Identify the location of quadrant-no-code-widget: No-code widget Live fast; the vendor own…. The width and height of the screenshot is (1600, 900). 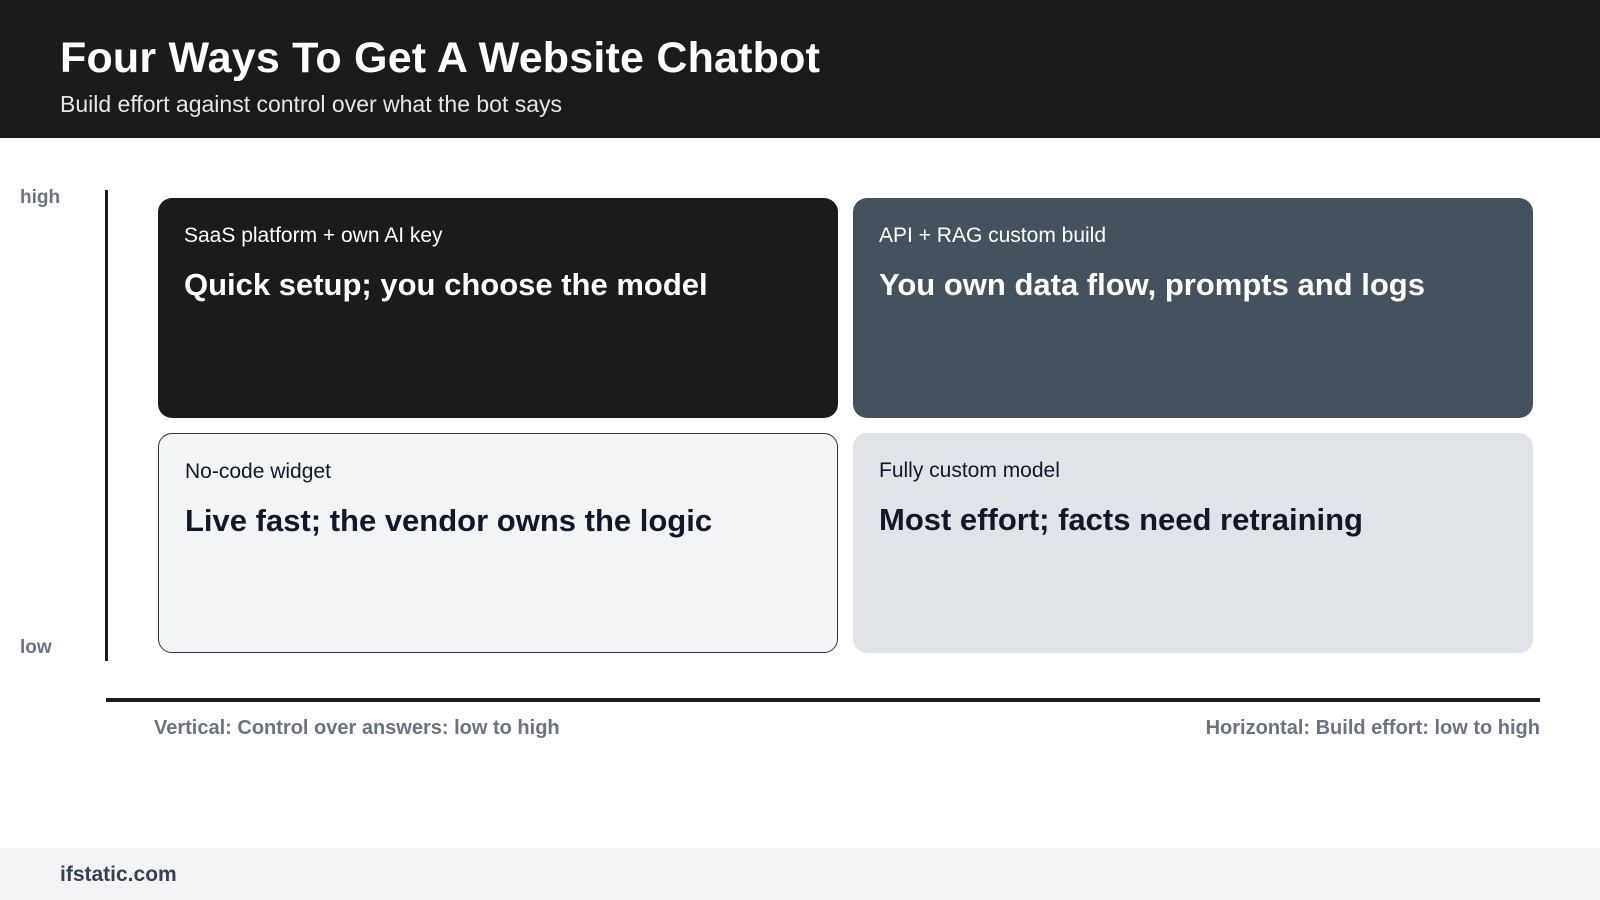
(498, 543).